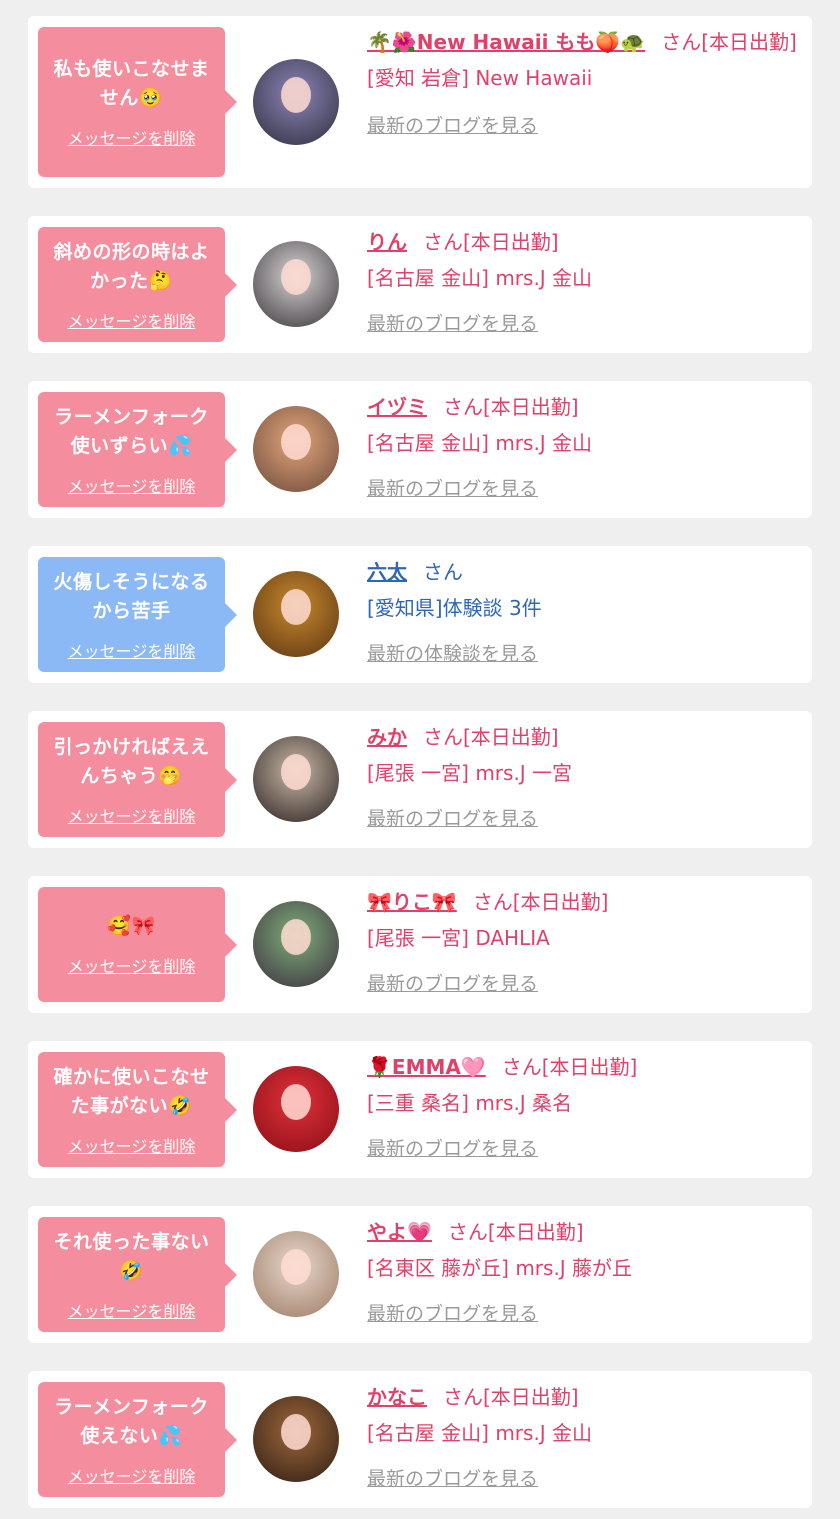 This screenshot has width=840, height=1519. Describe the element at coordinates (480, 78) in the screenshot. I see `sender-shop: [愛知 岩倉] New Hawaii` at that location.